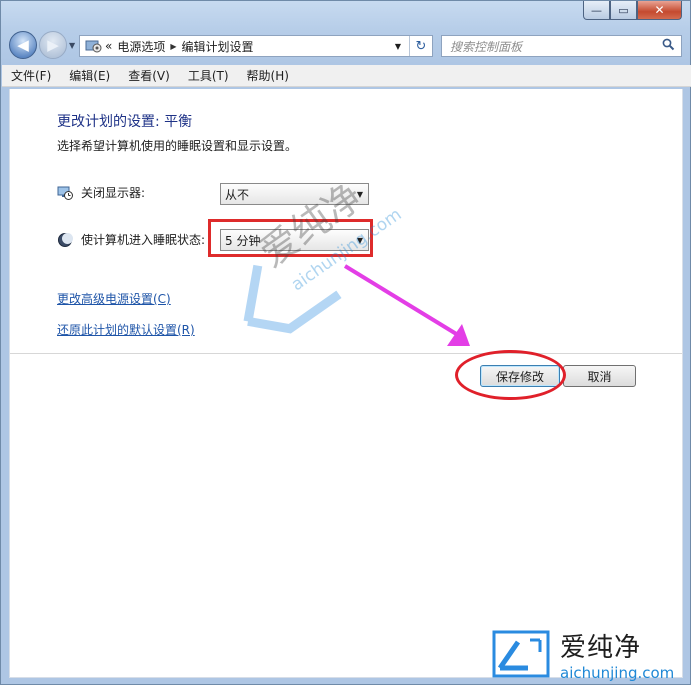  I want to click on brand-text-en: aichunjing.com, so click(617, 672).